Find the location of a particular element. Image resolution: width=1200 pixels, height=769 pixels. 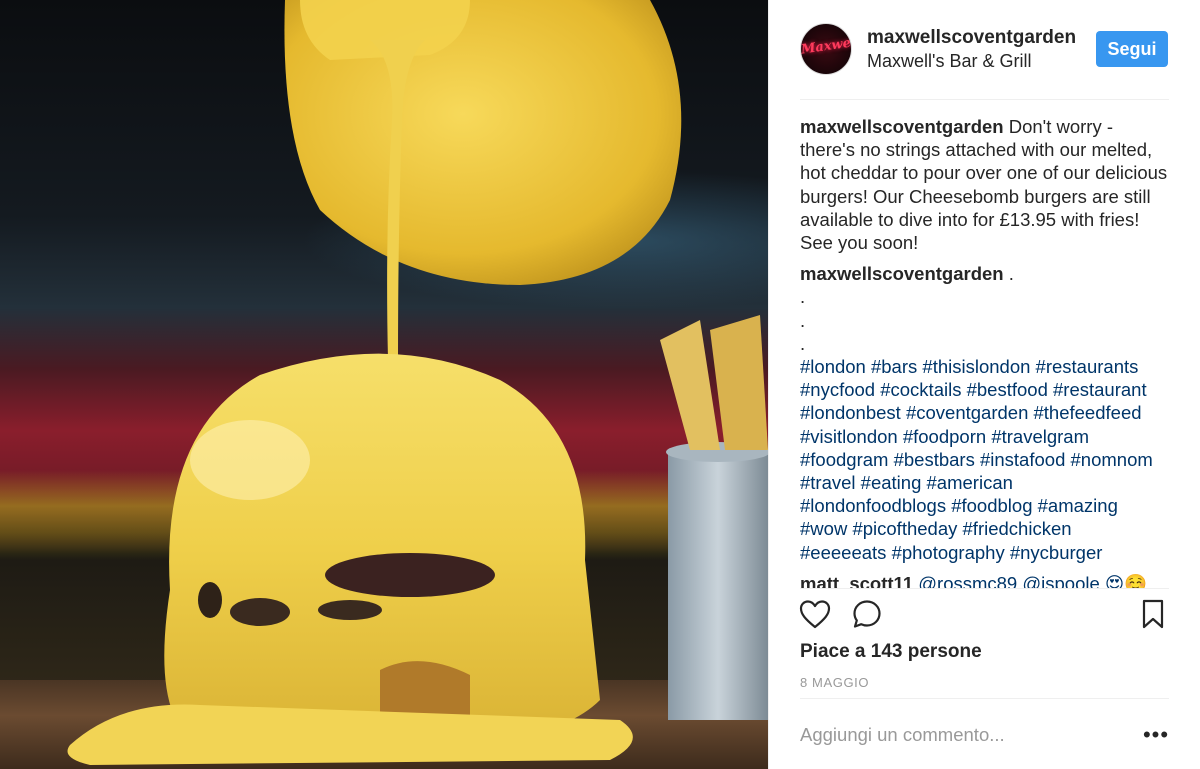

reply-comment: matt_scott11 @rossmc89 @jspoole 😍☺️ is located at coordinates (986, 580).